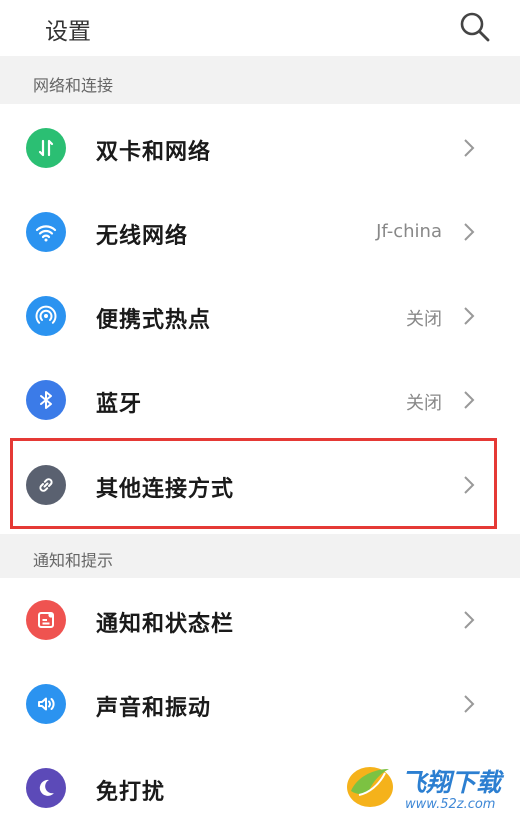 The image size is (520, 819). I want to click on row-label: 通知和状态栏, so click(165, 624).